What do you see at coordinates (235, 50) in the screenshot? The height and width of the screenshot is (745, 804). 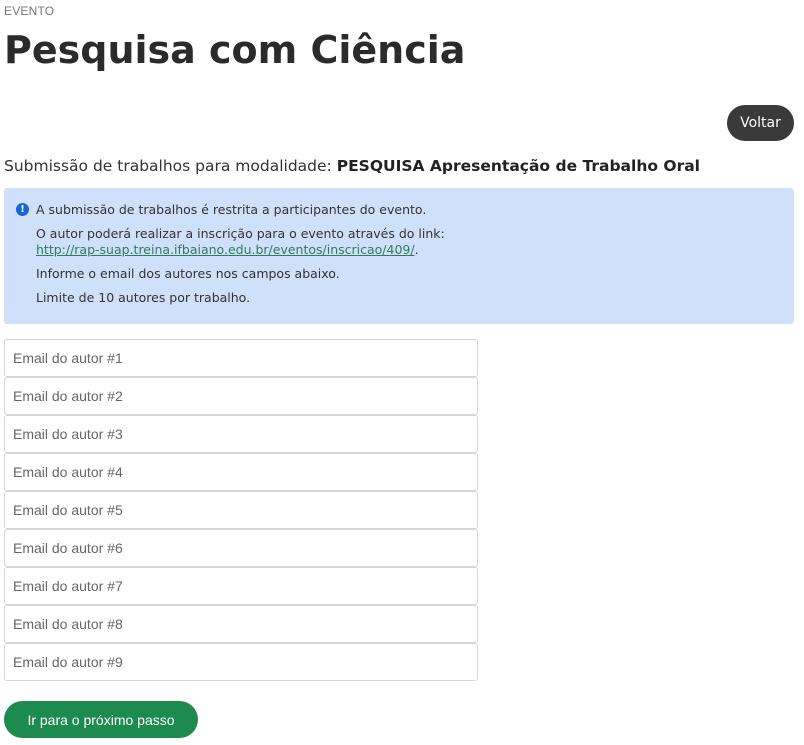 I see `page-title: Pesquisa com Ciência` at bounding box center [235, 50].